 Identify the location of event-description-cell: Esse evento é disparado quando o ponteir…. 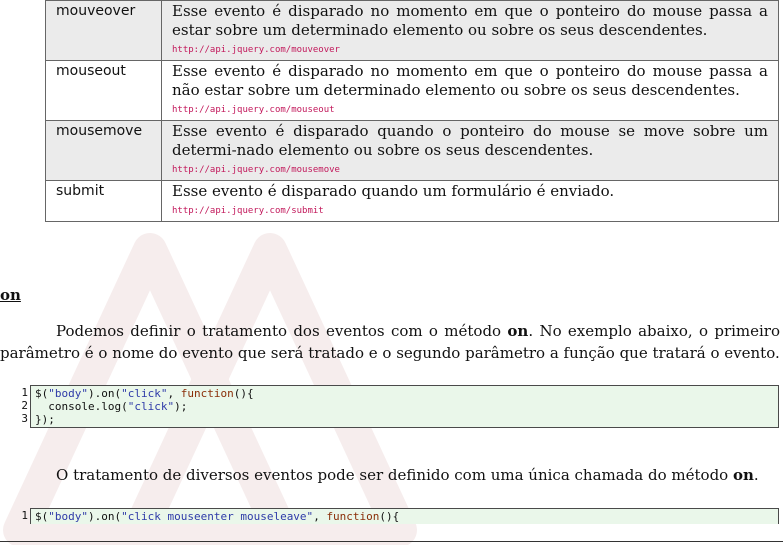
(470, 150).